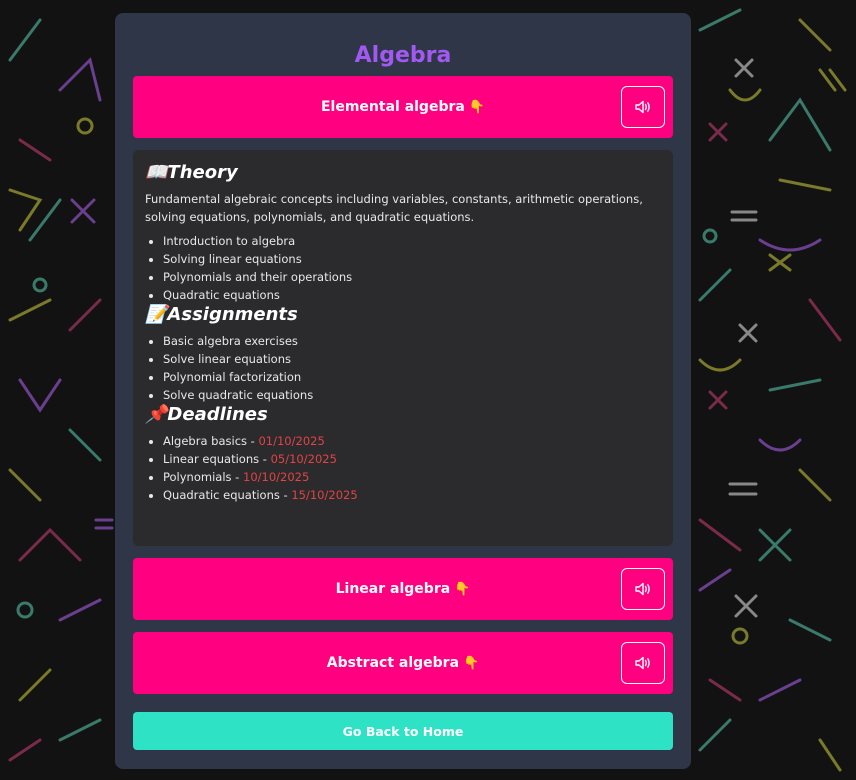  I want to click on list-item: Solve quadratic equations, so click(412, 395).